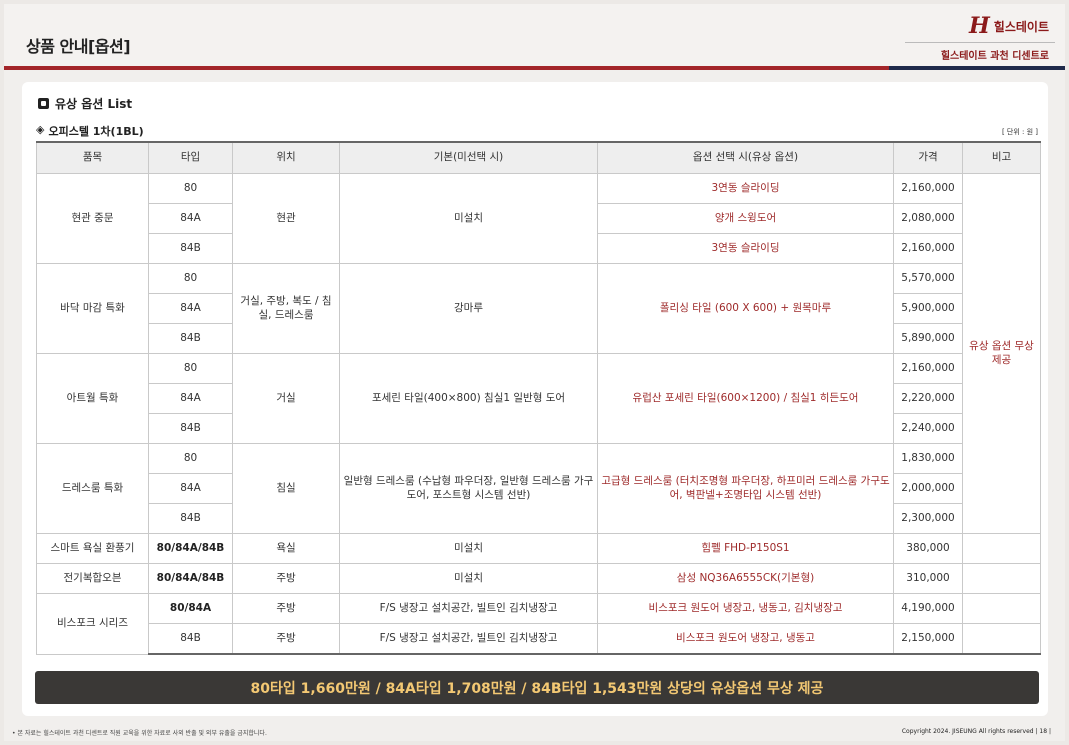  I want to click on unit-label: [ 단위 : 원 ], so click(1019, 132).